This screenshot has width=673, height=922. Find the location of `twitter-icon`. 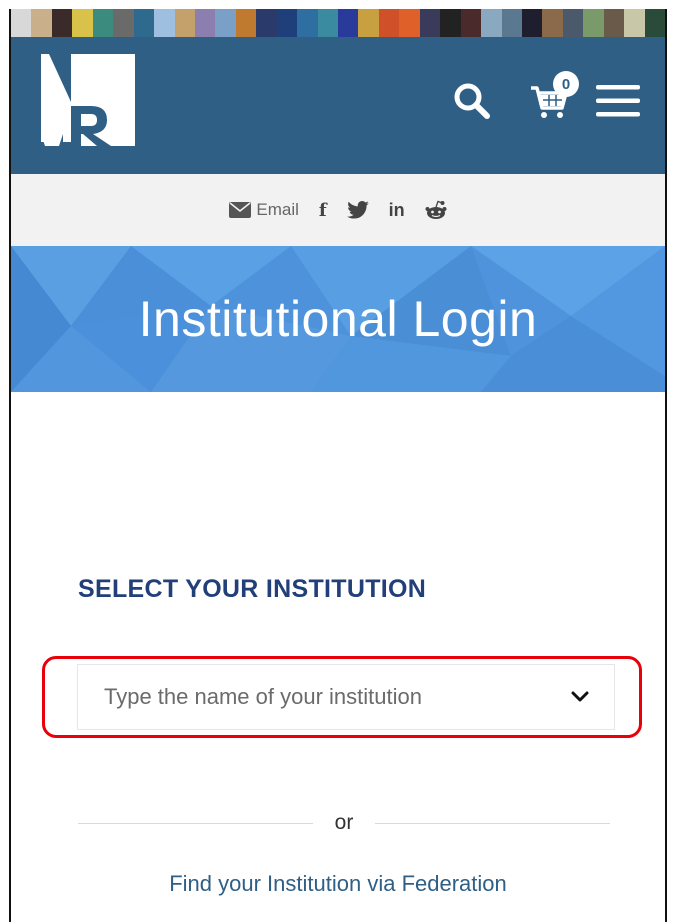

twitter-icon is located at coordinates (357, 210).